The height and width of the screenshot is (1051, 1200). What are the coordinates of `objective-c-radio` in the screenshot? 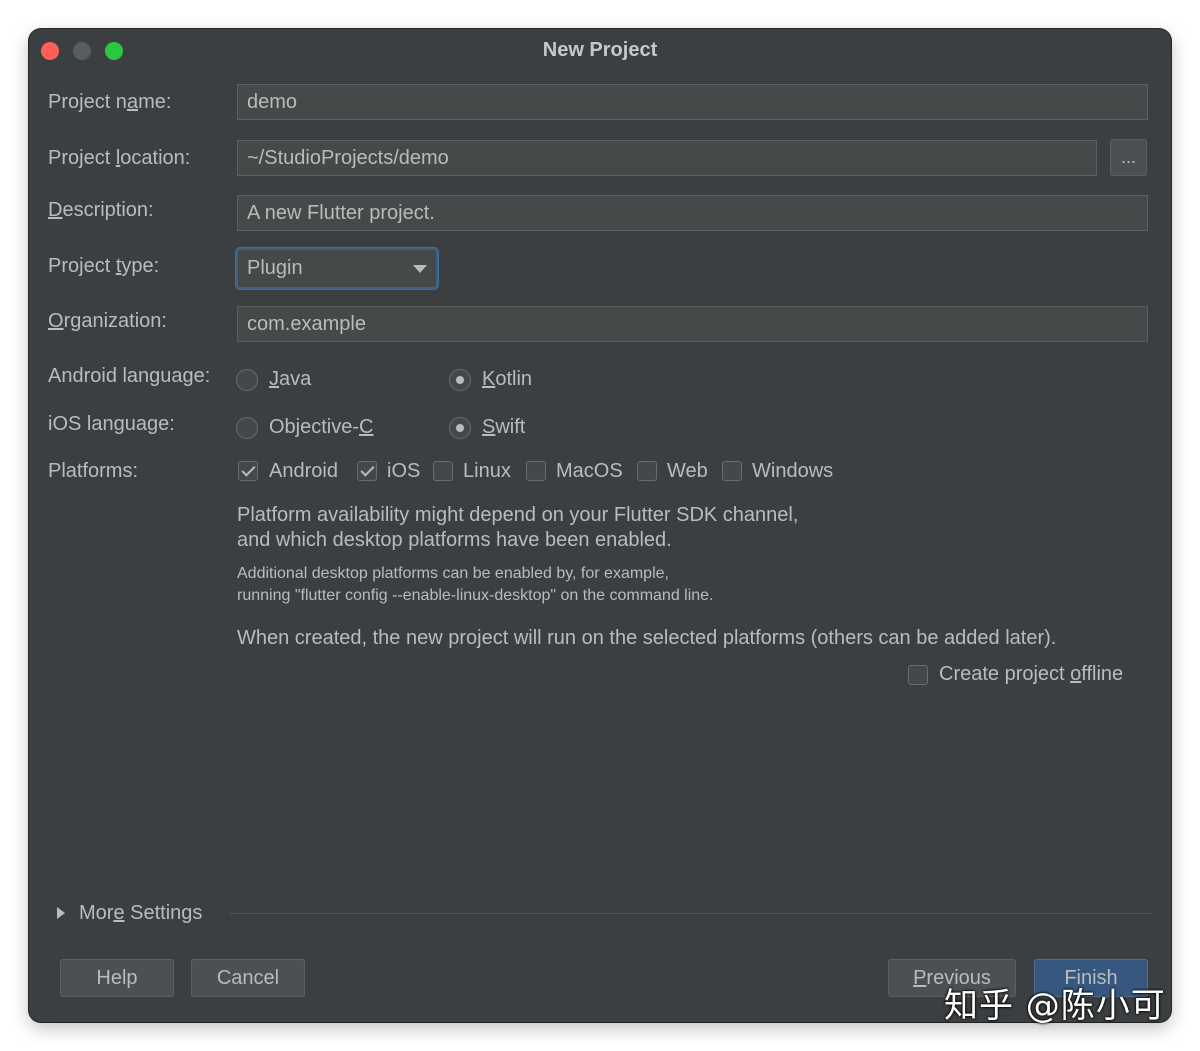 It's located at (247, 428).